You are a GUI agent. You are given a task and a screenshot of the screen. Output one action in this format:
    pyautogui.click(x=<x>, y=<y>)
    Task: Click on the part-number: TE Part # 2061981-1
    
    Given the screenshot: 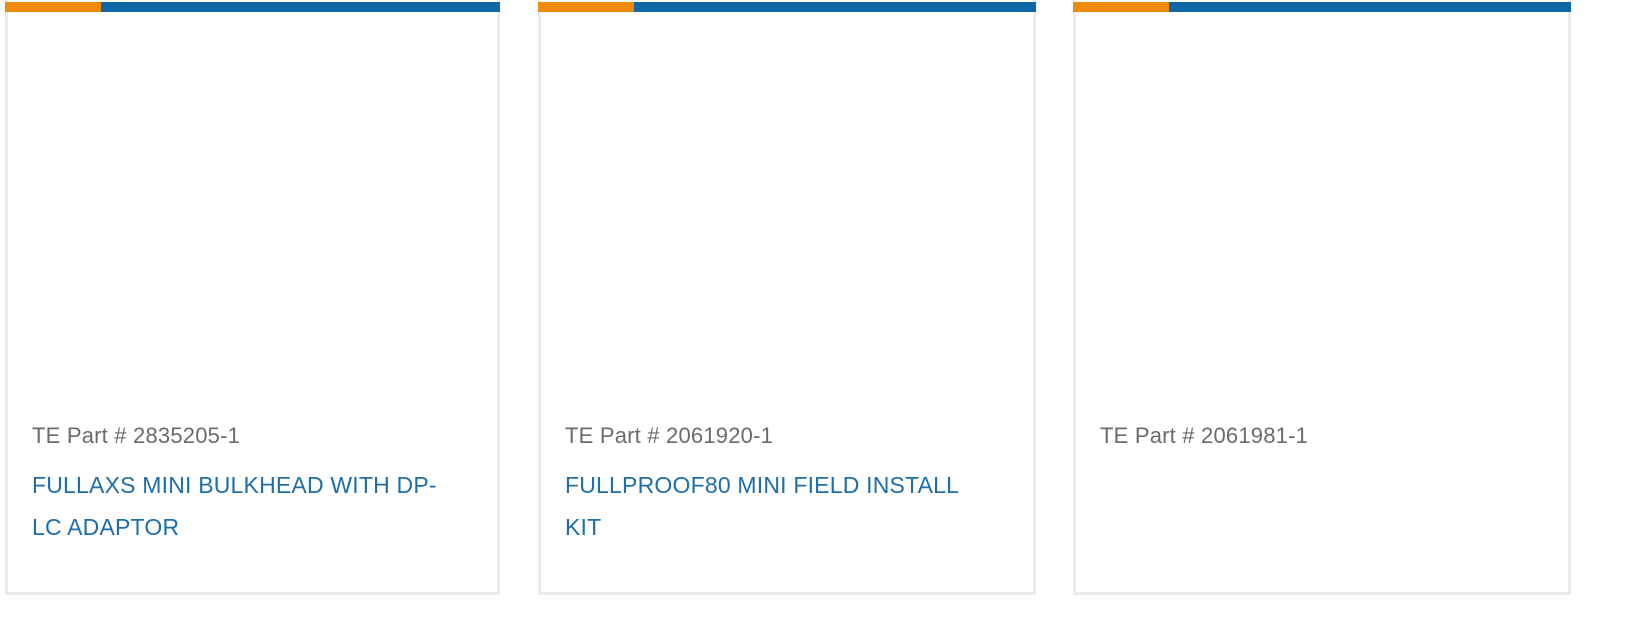 What is the action you would take?
    pyautogui.click(x=1204, y=435)
    